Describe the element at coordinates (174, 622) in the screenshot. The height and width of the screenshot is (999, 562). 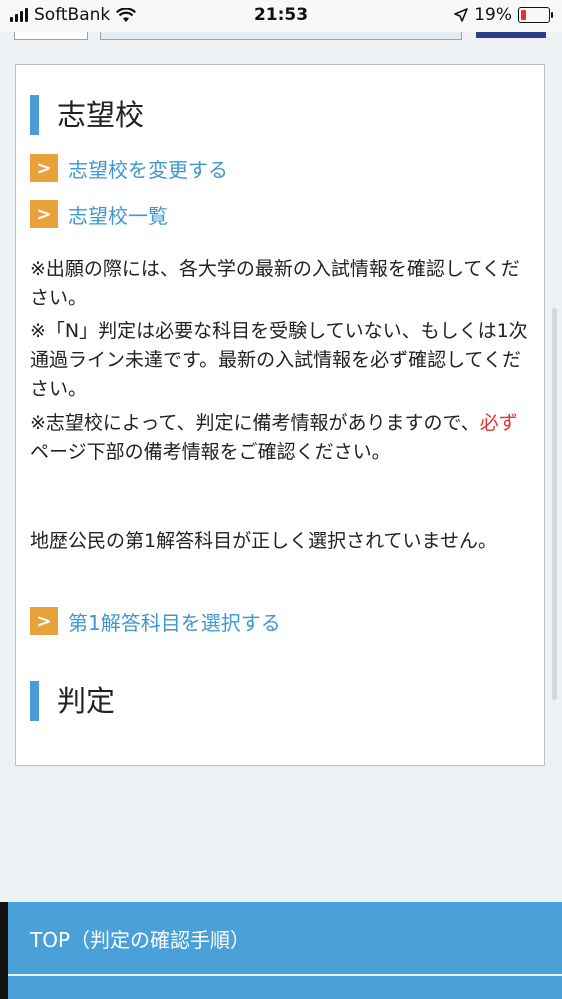
I see `select-subject-label: 第1解答科目を選択する` at that location.